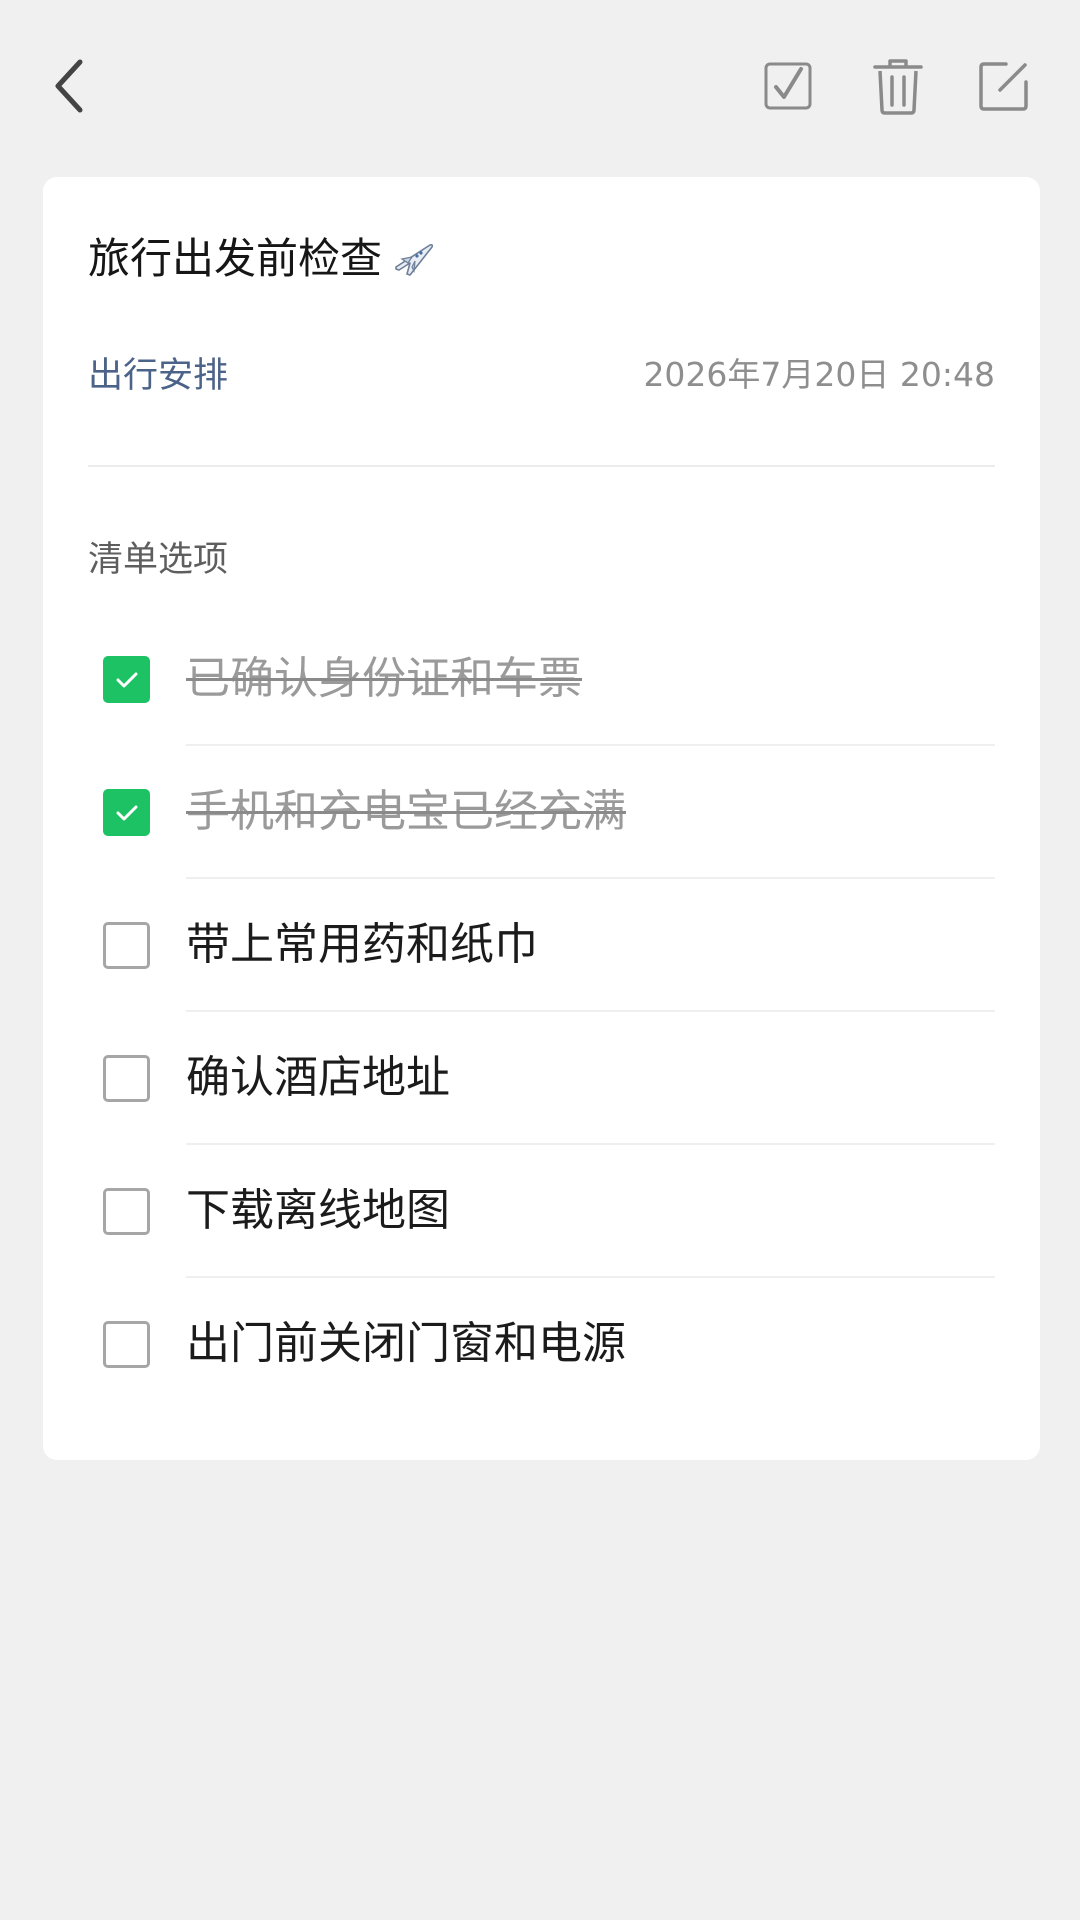 The image size is (1080, 1920). What do you see at coordinates (540, 85) in the screenshot?
I see `top-toolbar` at bounding box center [540, 85].